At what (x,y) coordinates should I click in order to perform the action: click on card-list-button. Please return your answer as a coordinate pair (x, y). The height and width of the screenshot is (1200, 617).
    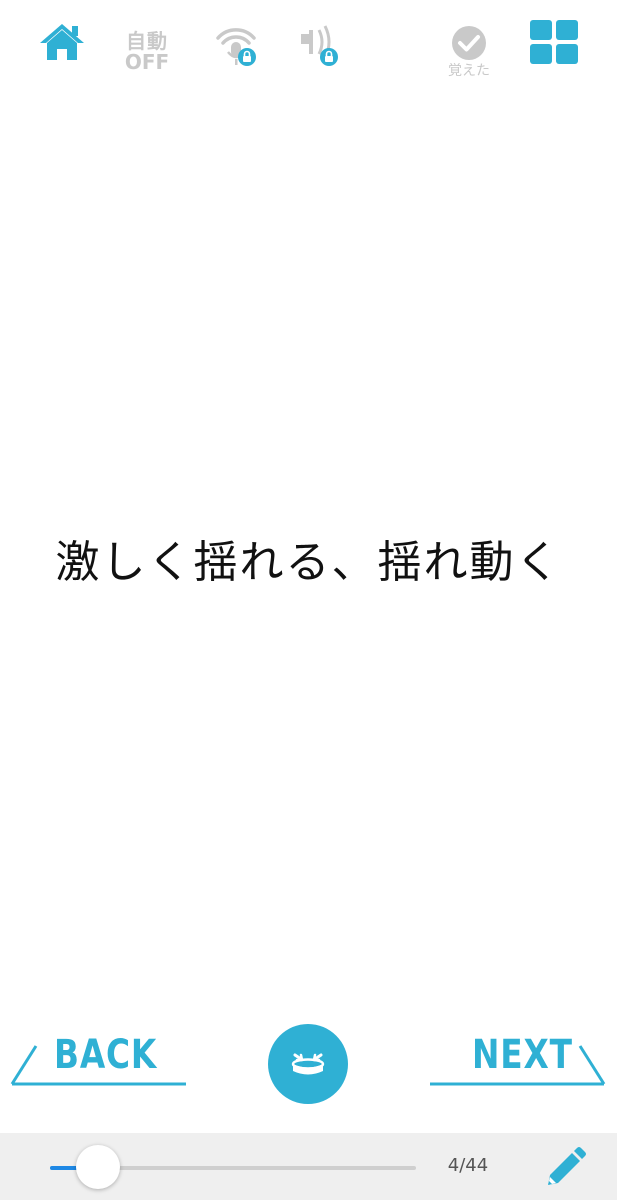
    Looking at the image, I should click on (554, 52).